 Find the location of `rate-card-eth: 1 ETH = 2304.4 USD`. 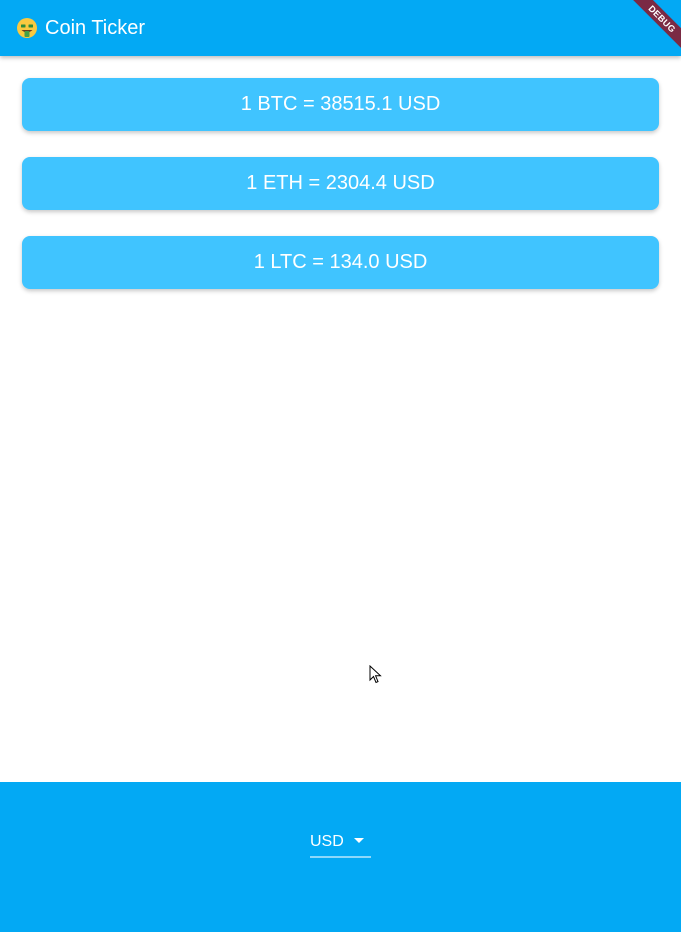

rate-card-eth: 1 ETH = 2304.4 USD is located at coordinates (340, 183).